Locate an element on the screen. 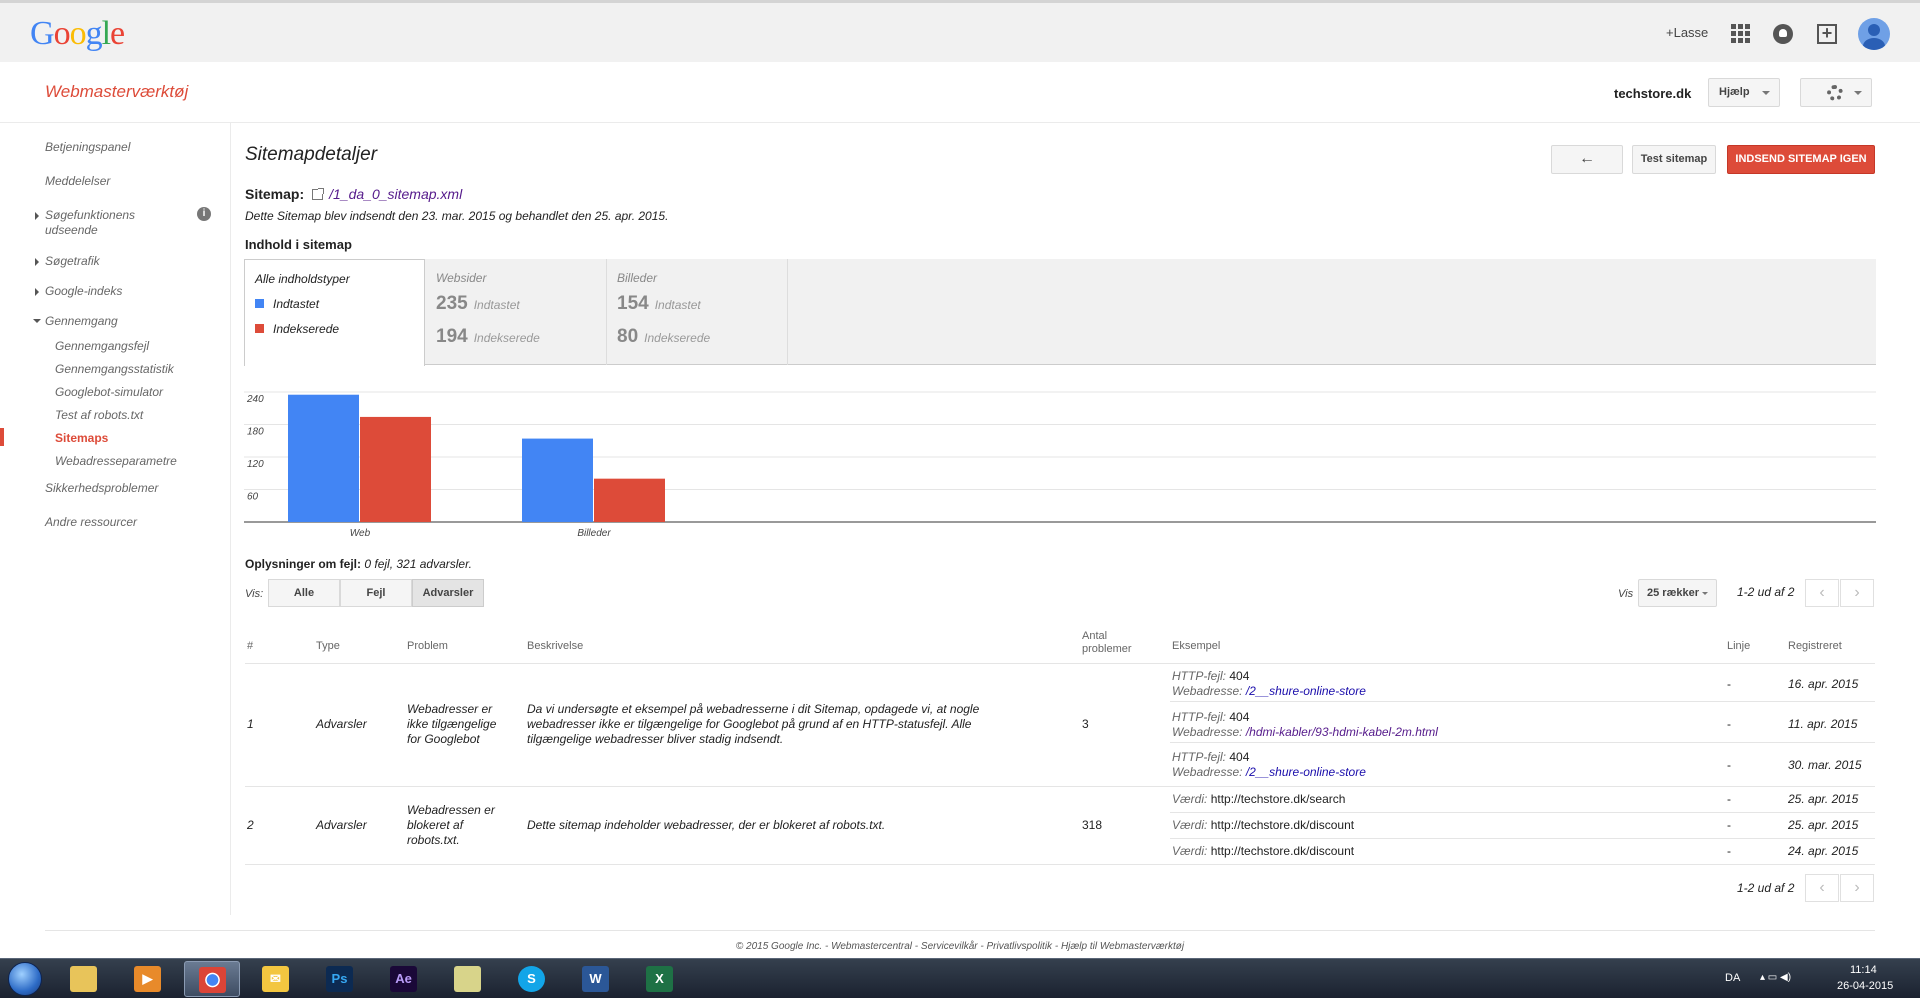 The image size is (1920, 998). bar-web-submitted is located at coordinates (323, 458).